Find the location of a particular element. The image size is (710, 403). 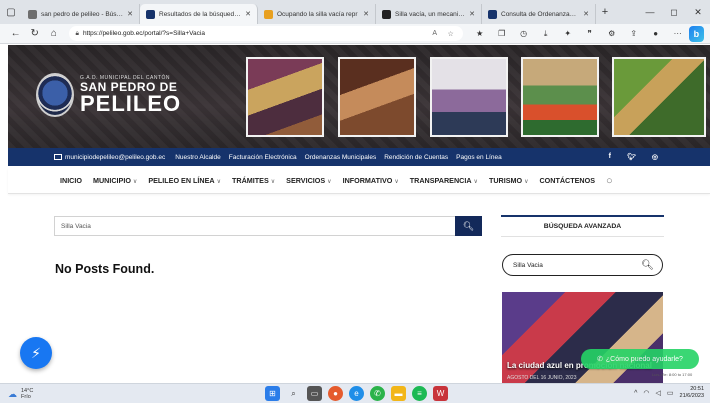

advanced-search-title: BÚSQUEDA AVANZADA is located at coordinates (582, 226).